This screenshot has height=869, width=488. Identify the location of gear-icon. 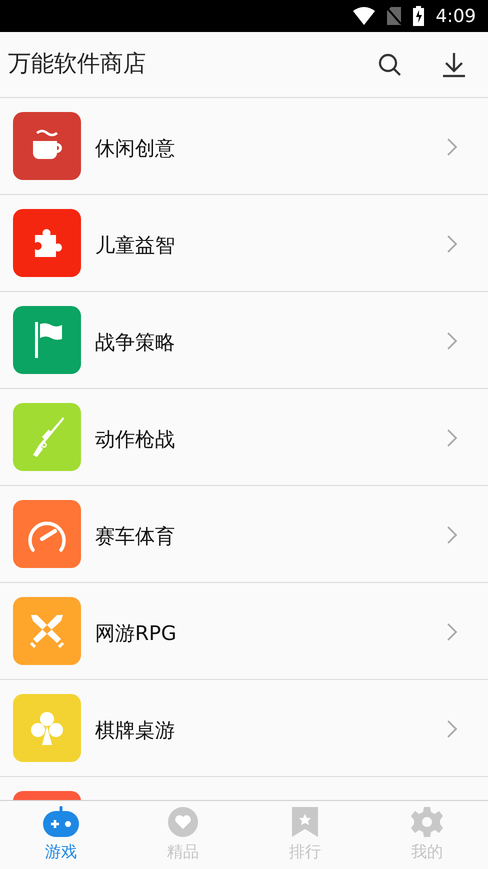
(427, 822).